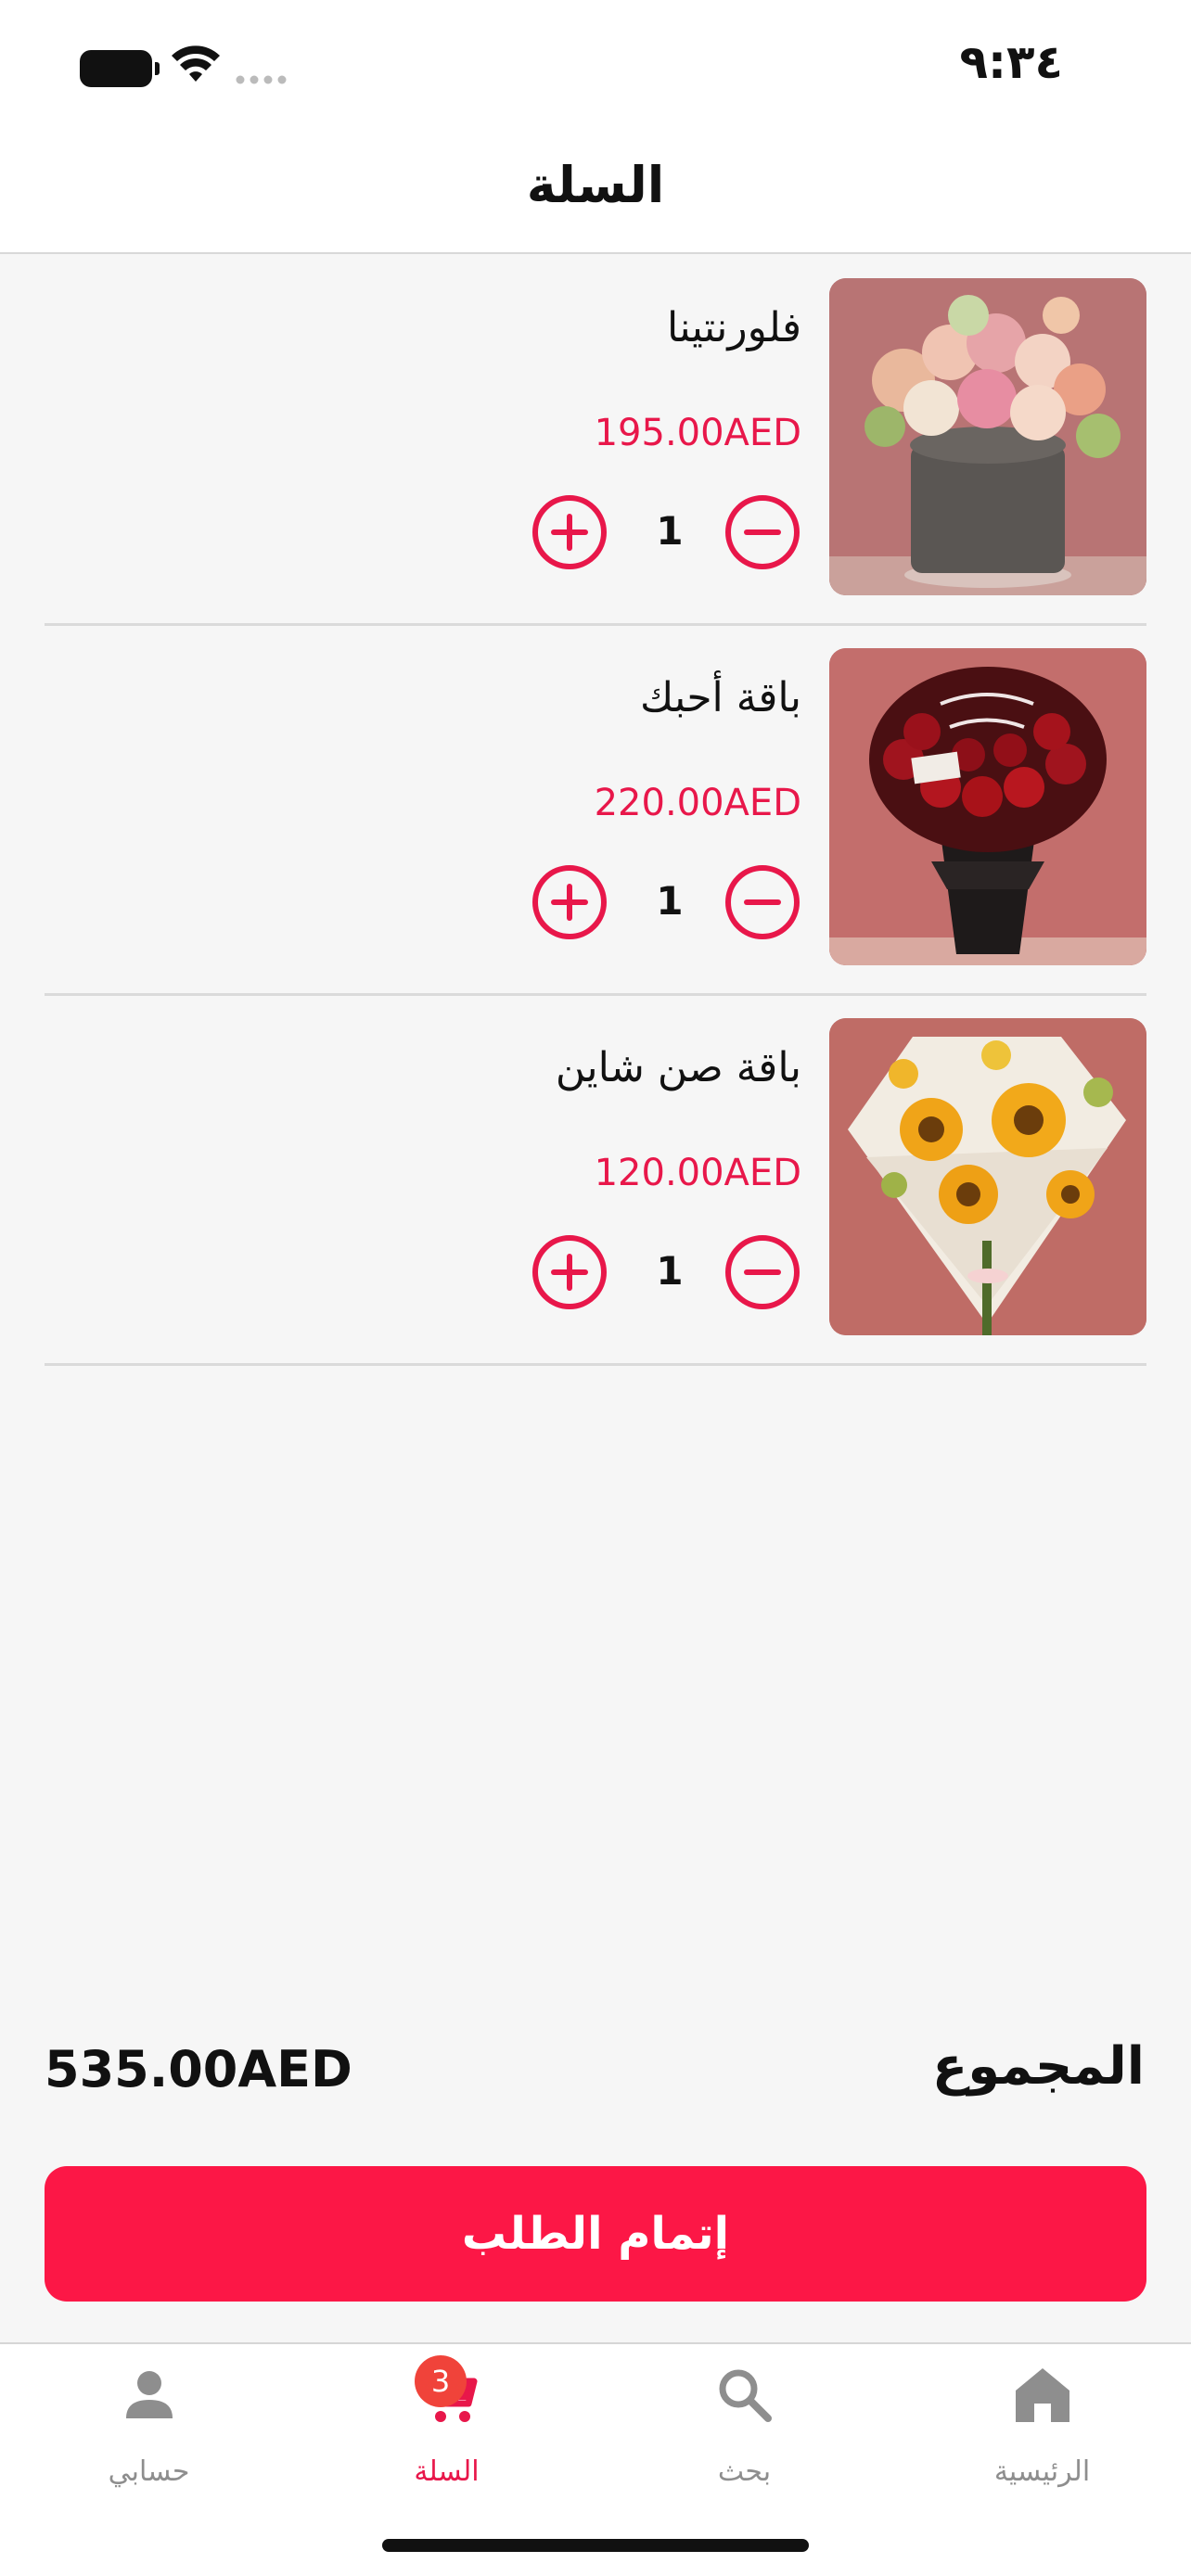 This screenshot has width=1191, height=2576. What do you see at coordinates (149, 2427) in the screenshot?
I see `tab-account: حسابي` at bounding box center [149, 2427].